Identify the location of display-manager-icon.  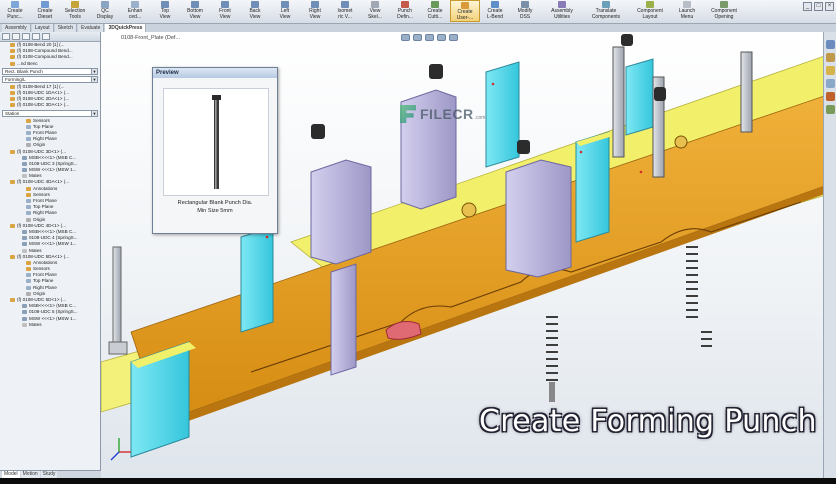
(46, 36).